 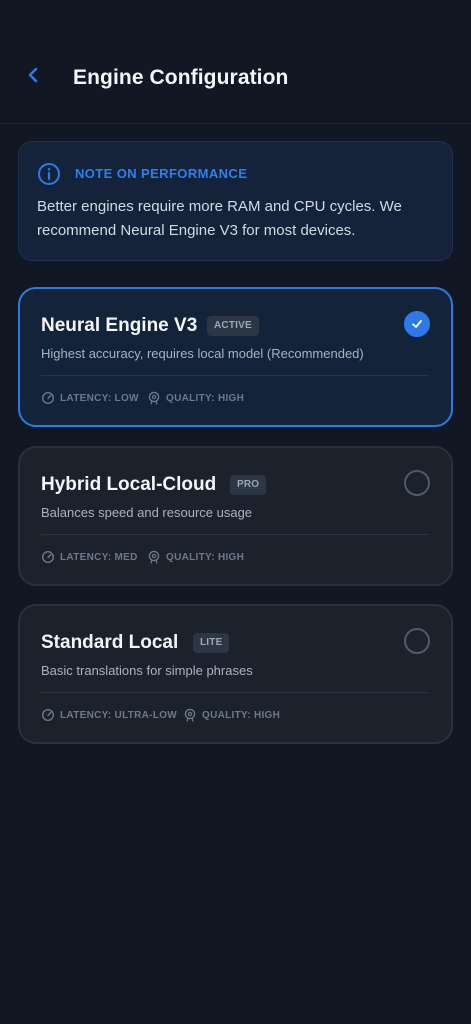 I want to click on engine-radio-checked, so click(x=417, y=324).